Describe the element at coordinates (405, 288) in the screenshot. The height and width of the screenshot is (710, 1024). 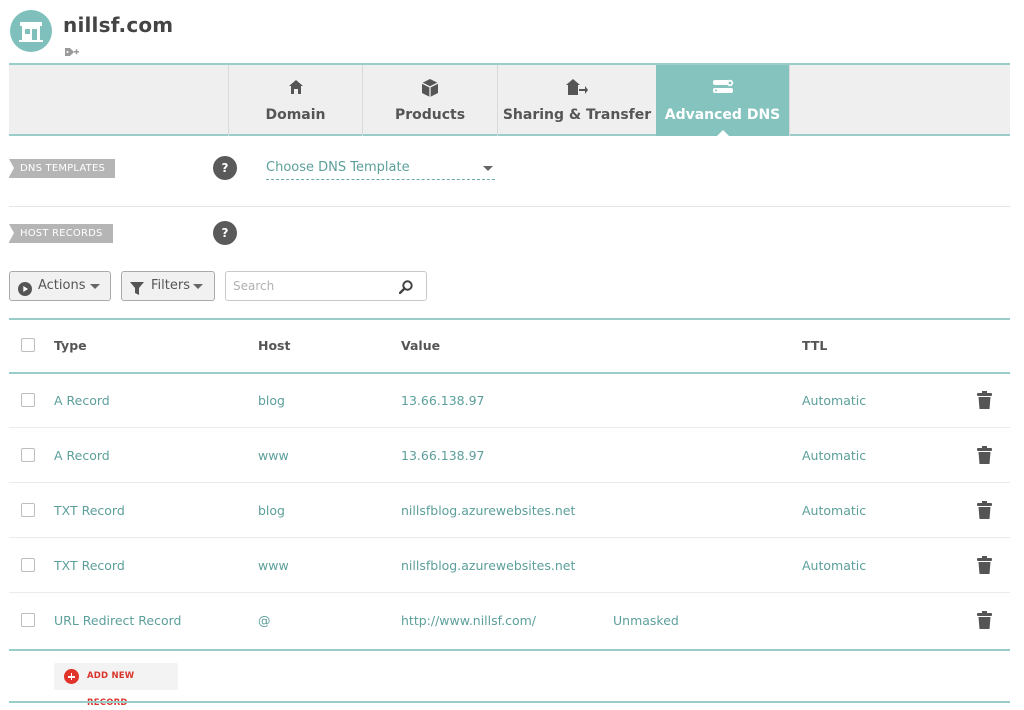
I see `search-icon` at that location.